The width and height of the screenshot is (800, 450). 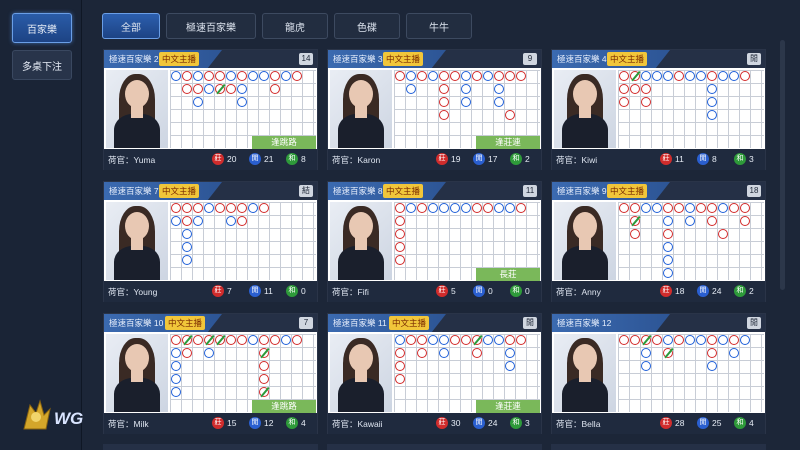 What do you see at coordinates (658, 109) in the screenshot?
I see `table-card: 極速百家樂 4 中文主播 閒 荷官：Kiwi 莊 11 閒8 和3` at bounding box center [658, 109].